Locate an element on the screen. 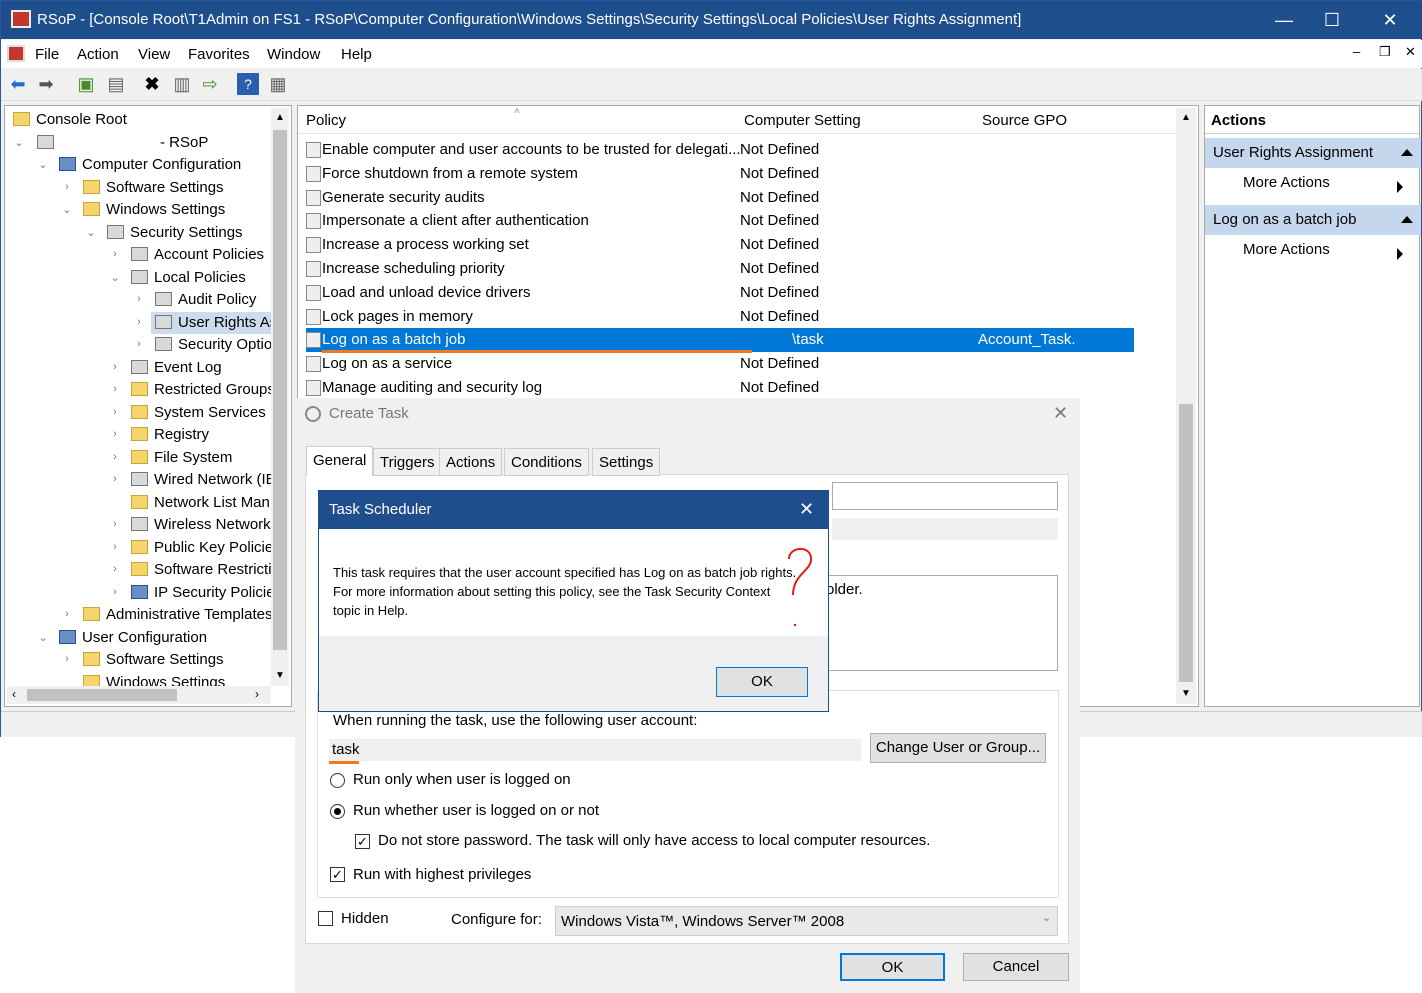  properties-icon: ▥ is located at coordinates (182, 84).